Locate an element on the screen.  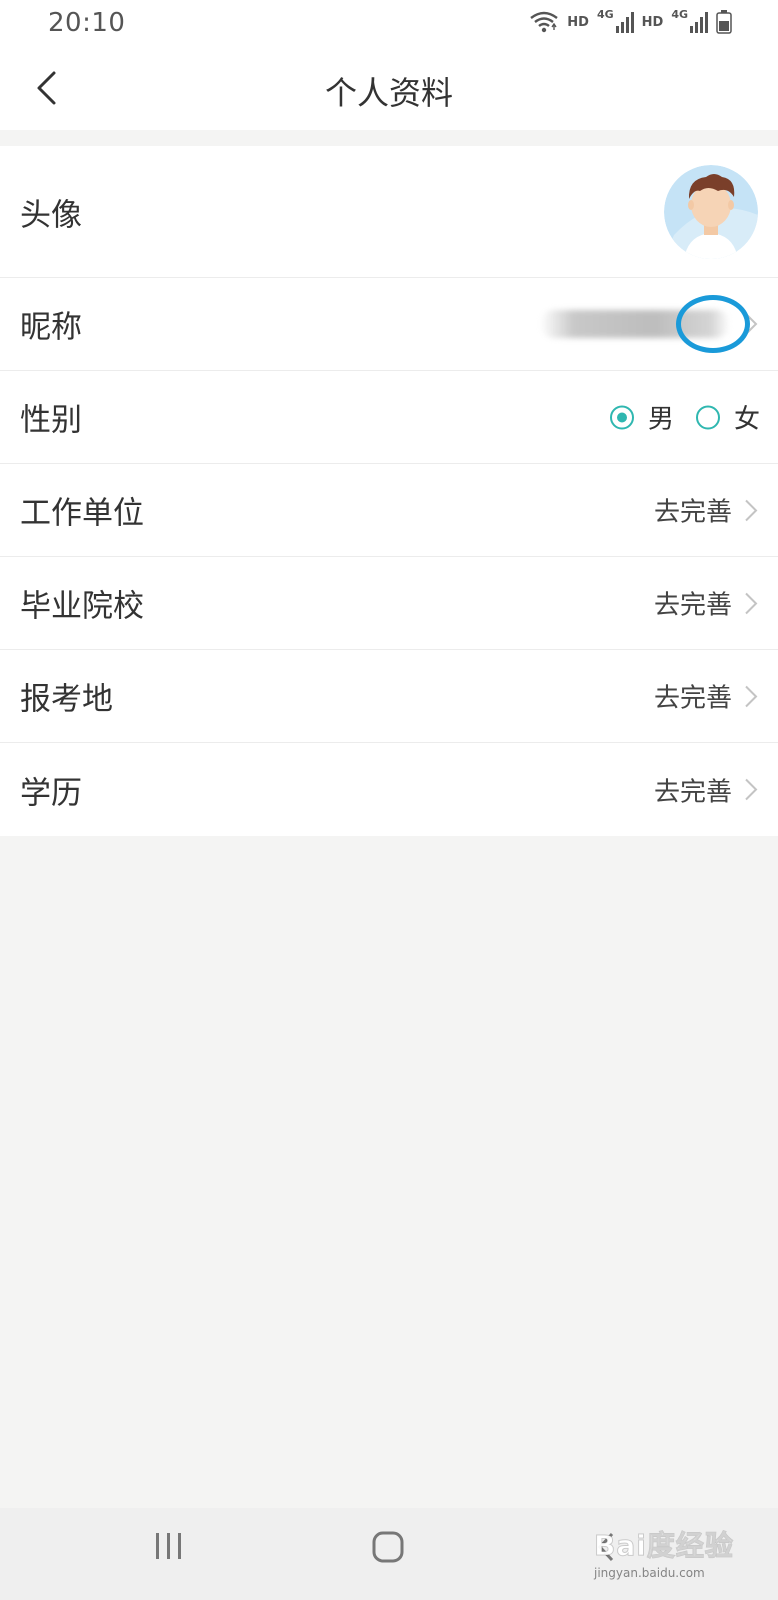
row-label: 学历 is located at coordinates (51, 793).